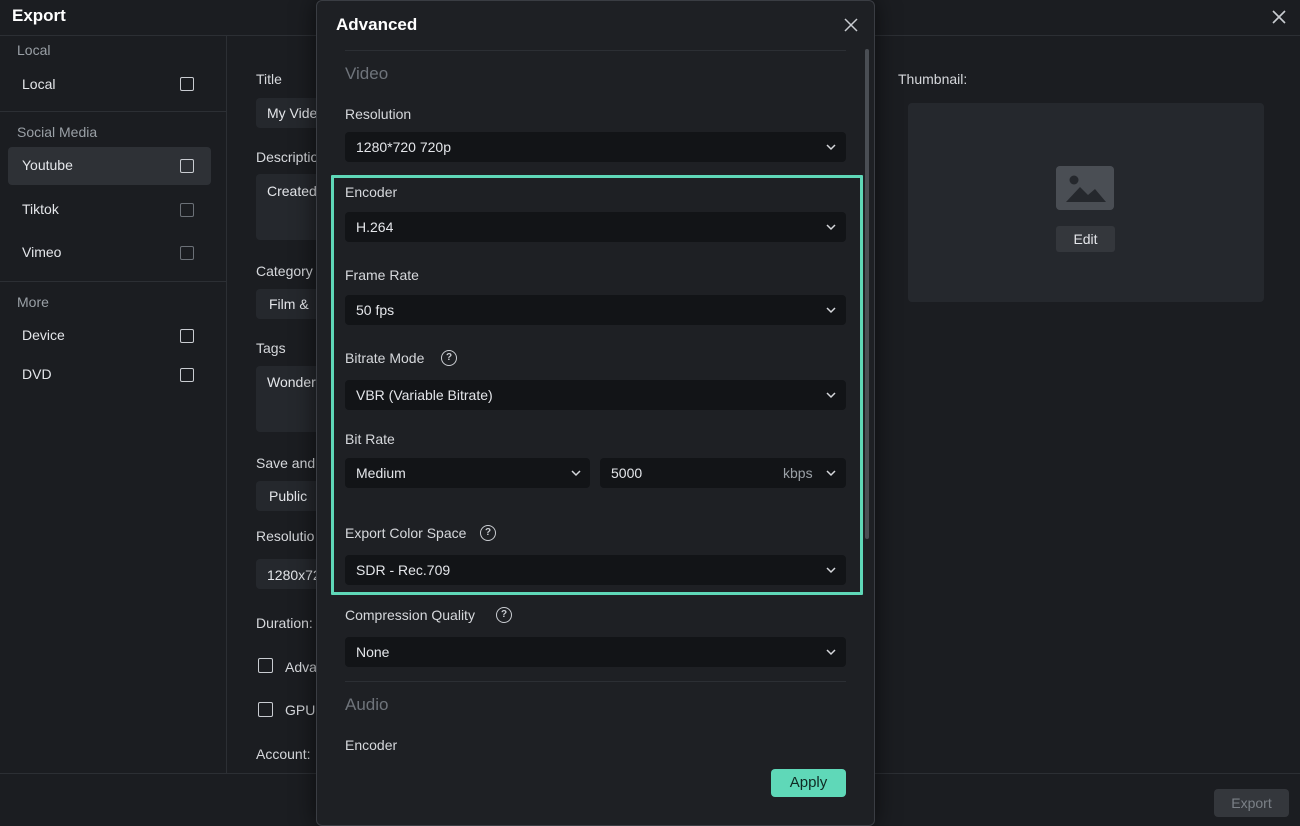  Describe the element at coordinates (40, 209) in the screenshot. I see `sidebar-item-label: Tiktok` at that location.